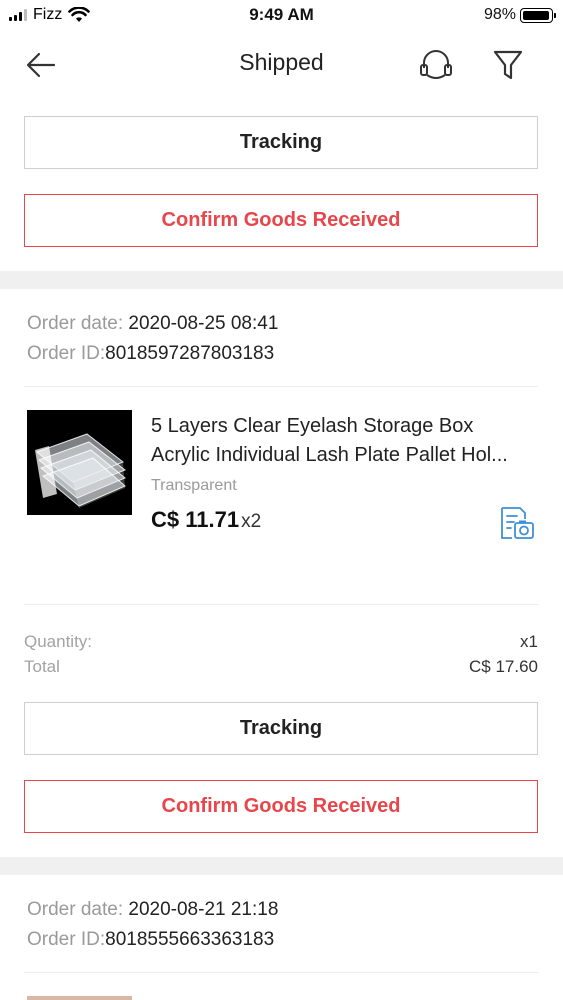 The image size is (563, 1000). I want to click on quantity-value: x1, so click(529, 641).